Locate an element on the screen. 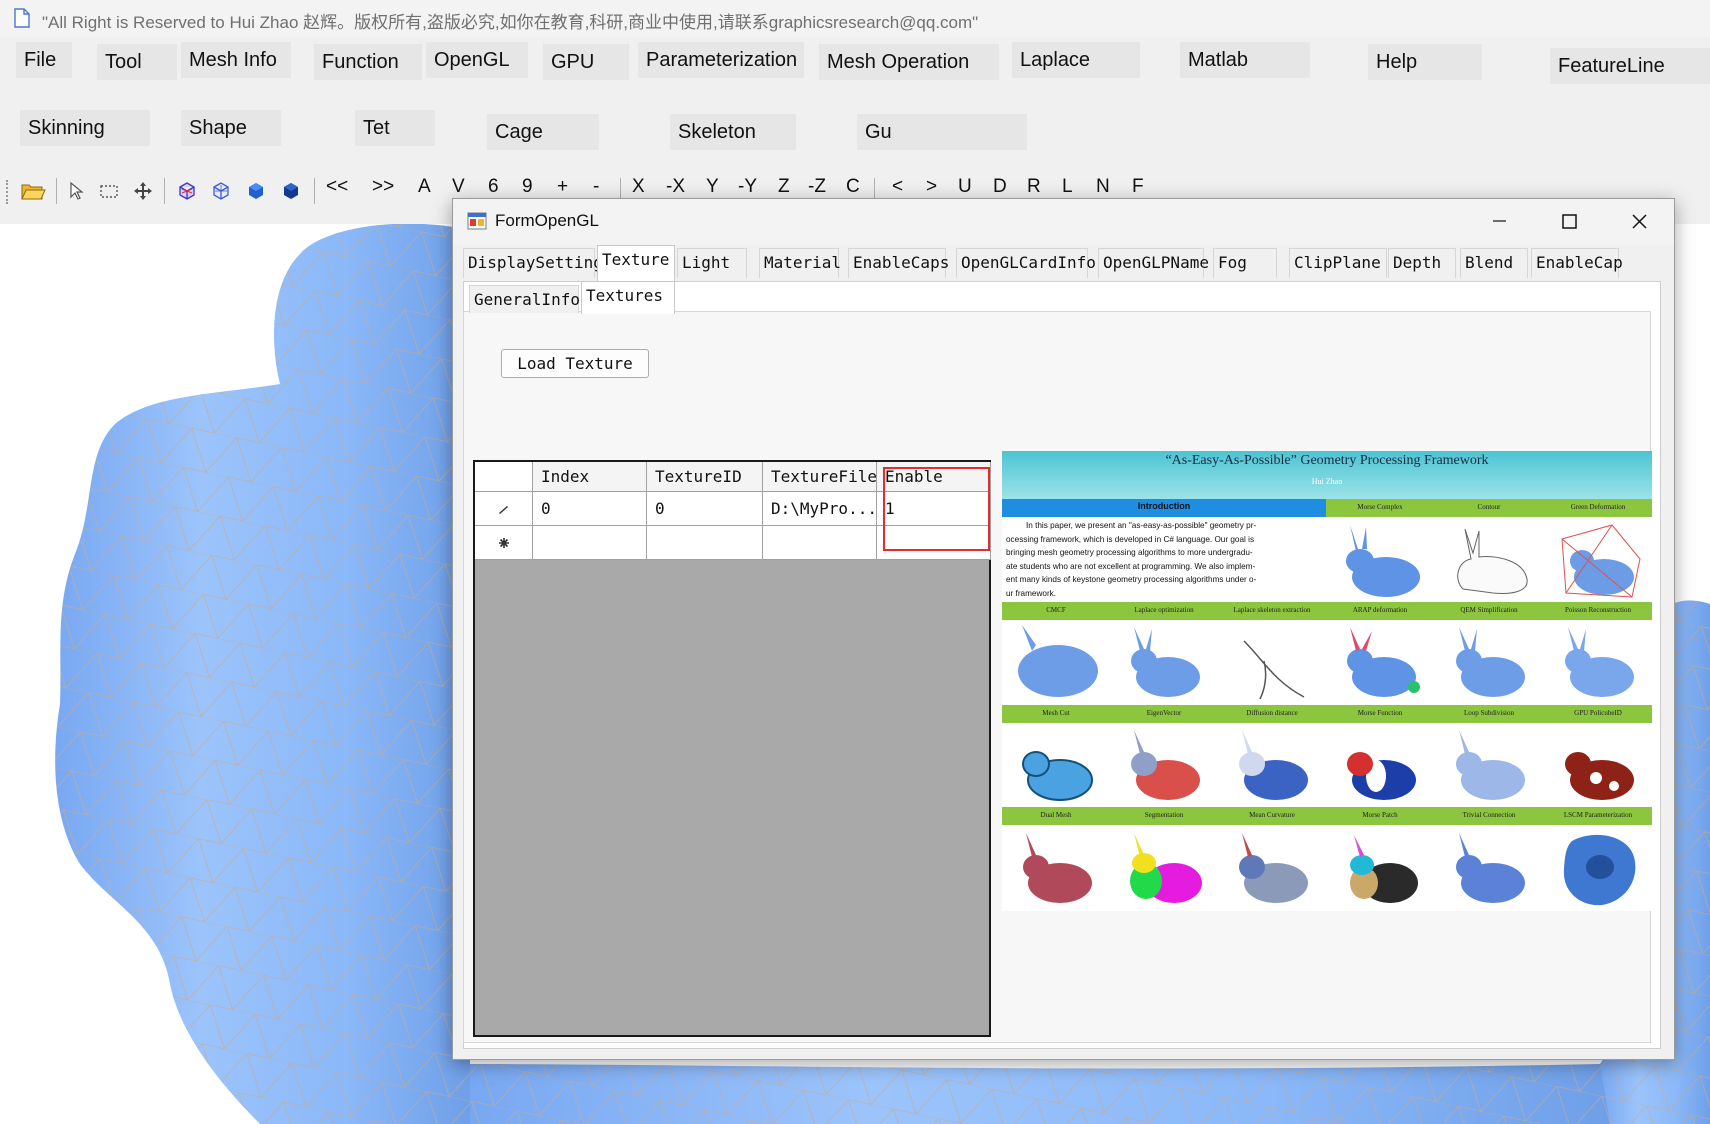 Image resolution: width=1710 pixels, height=1124 pixels. menu-featureline: FeatureLine is located at coordinates (1630, 66).